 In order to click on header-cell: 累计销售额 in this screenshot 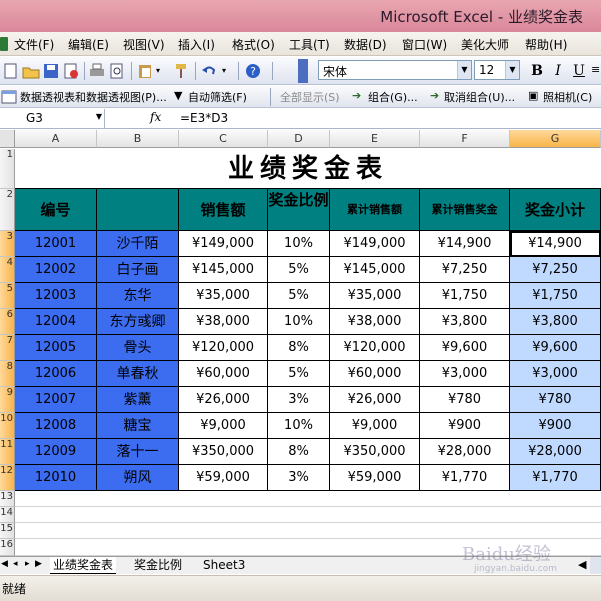, I will do `click(375, 210)`.